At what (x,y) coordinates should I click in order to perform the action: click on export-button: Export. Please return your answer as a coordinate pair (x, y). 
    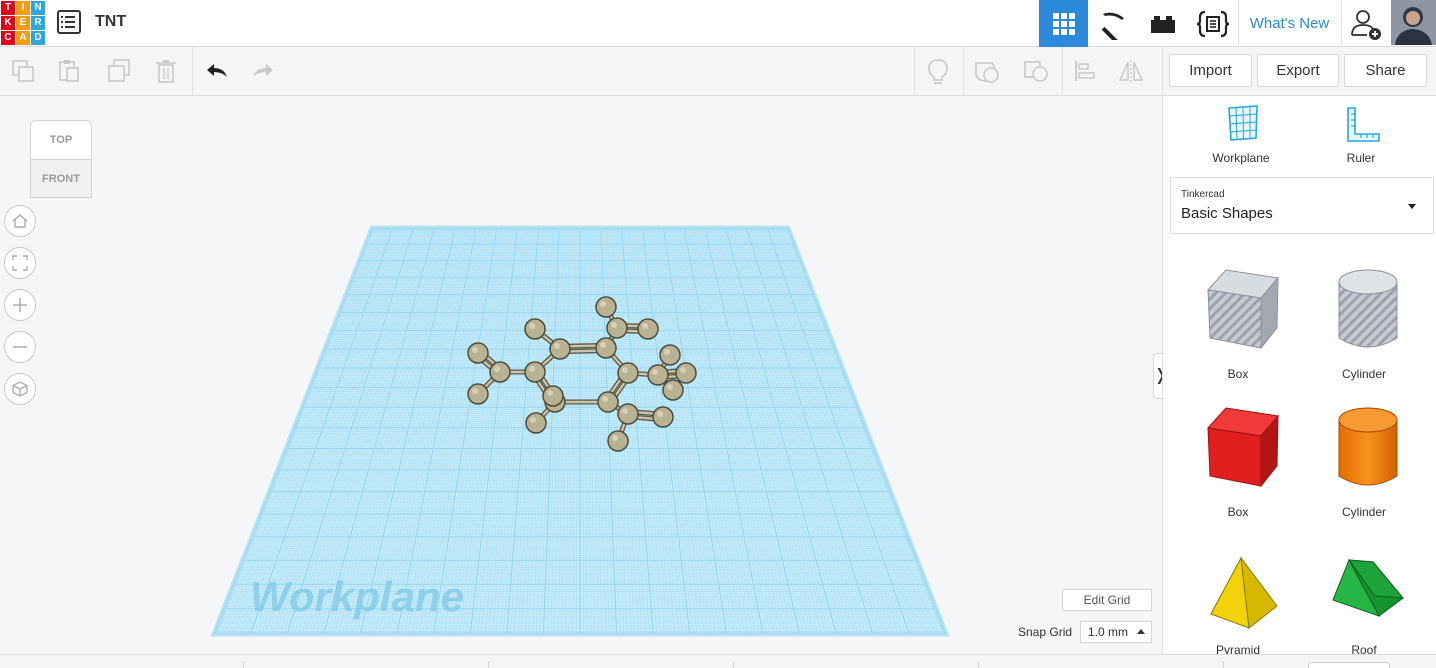
    Looking at the image, I should click on (1298, 70).